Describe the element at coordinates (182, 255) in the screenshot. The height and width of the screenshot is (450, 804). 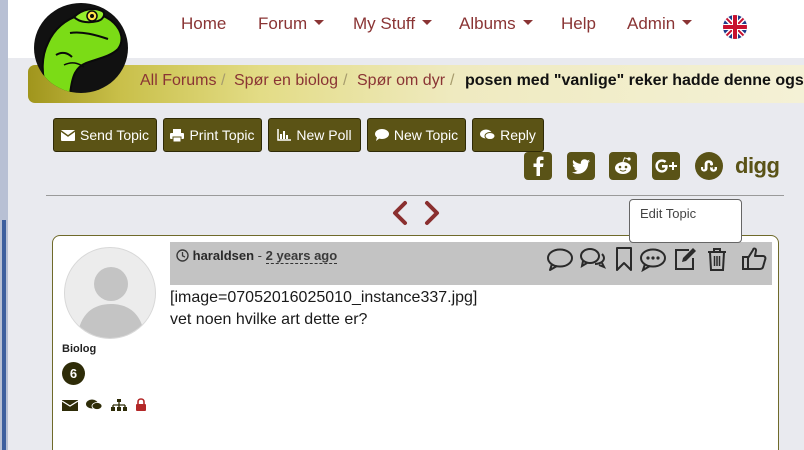
I see `clock-icon` at that location.